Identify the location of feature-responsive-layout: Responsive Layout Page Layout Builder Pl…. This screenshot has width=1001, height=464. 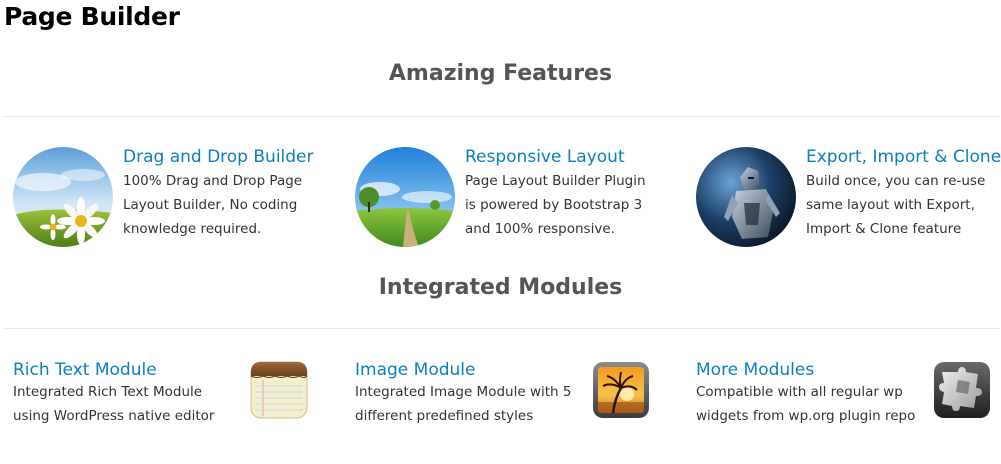
(505, 202).